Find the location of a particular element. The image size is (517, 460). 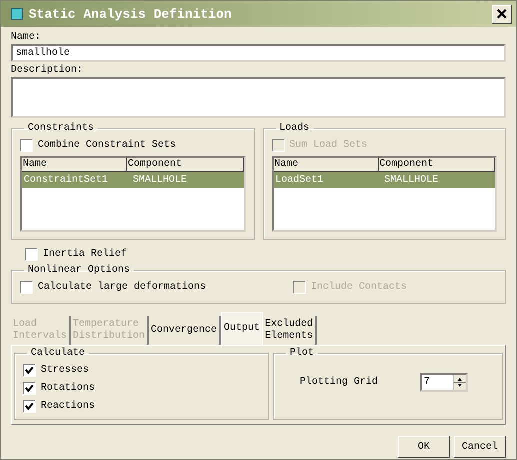

group-title: Nonlinear Options is located at coordinates (79, 270).